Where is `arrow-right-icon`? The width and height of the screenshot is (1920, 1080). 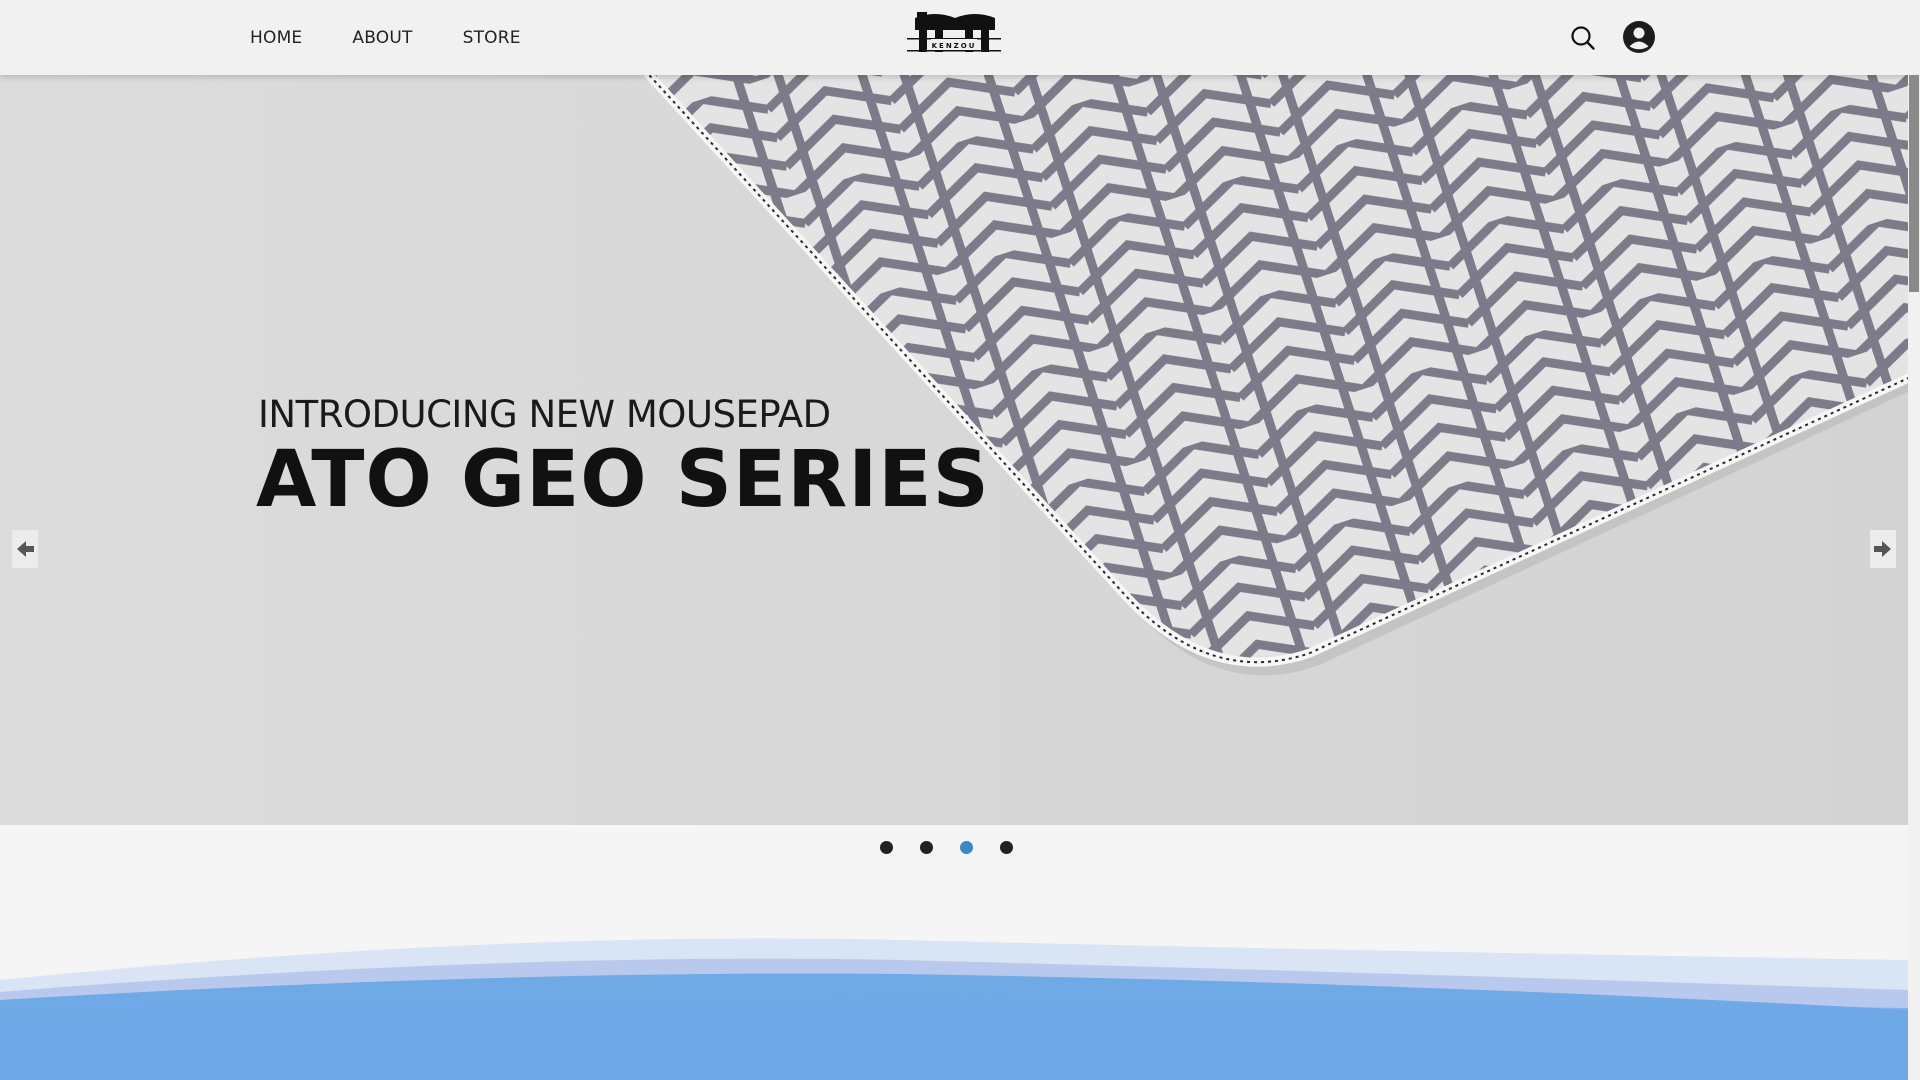 arrow-right-icon is located at coordinates (1882, 549).